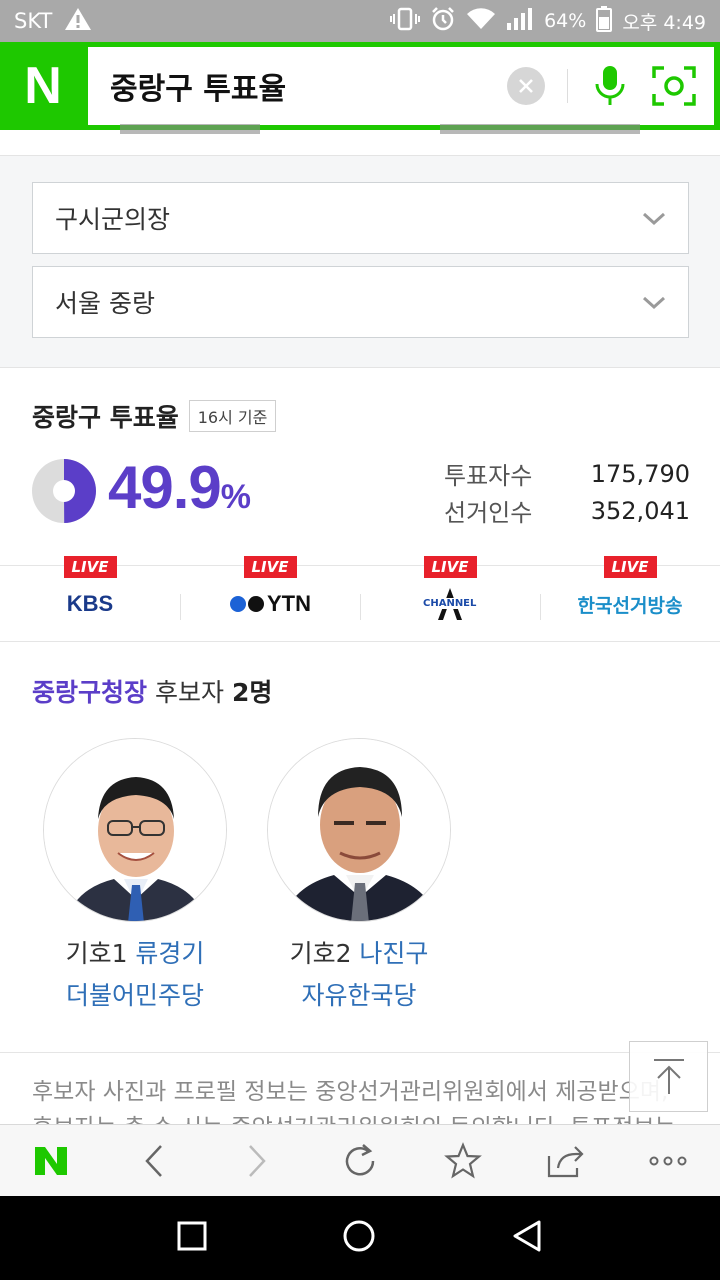 The height and width of the screenshot is (1280, 720). I want to click on home-button, so click(359, 1238).